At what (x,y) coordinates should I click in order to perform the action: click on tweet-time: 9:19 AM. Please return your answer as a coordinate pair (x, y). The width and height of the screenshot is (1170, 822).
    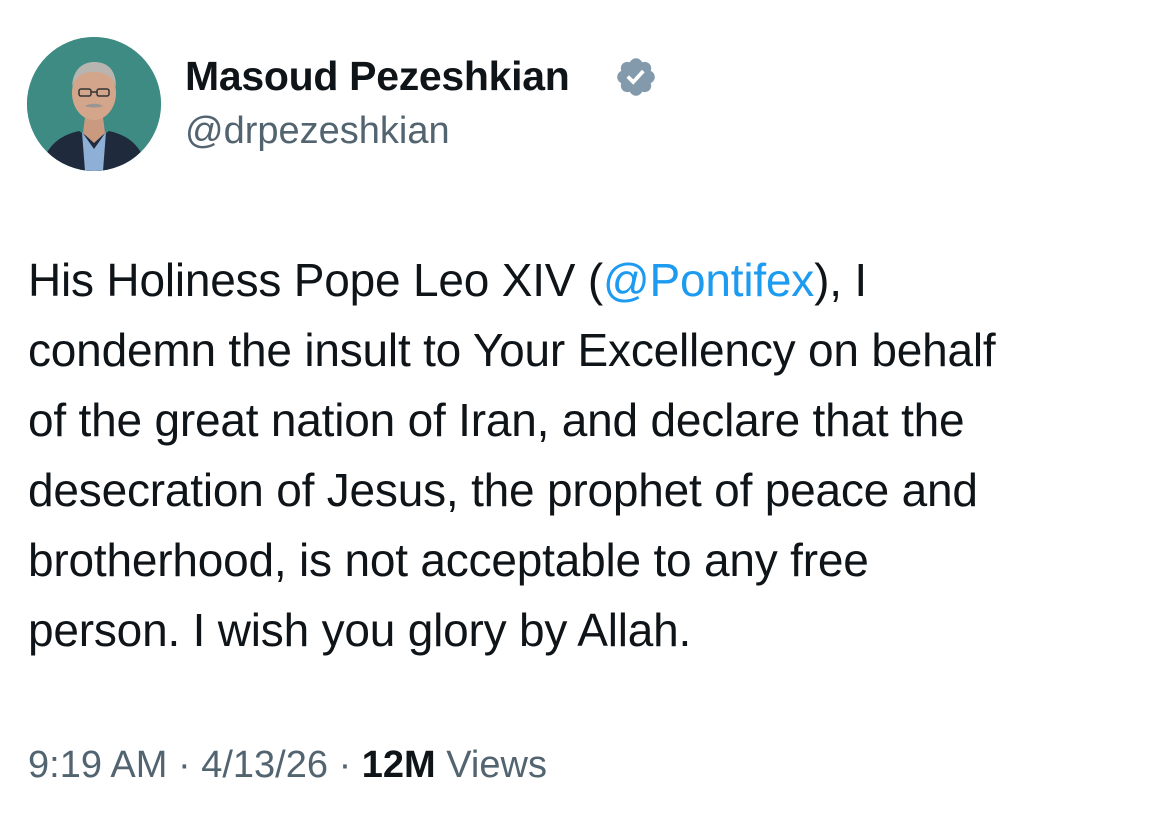
    Looking at the image, I should click on (97, 765).